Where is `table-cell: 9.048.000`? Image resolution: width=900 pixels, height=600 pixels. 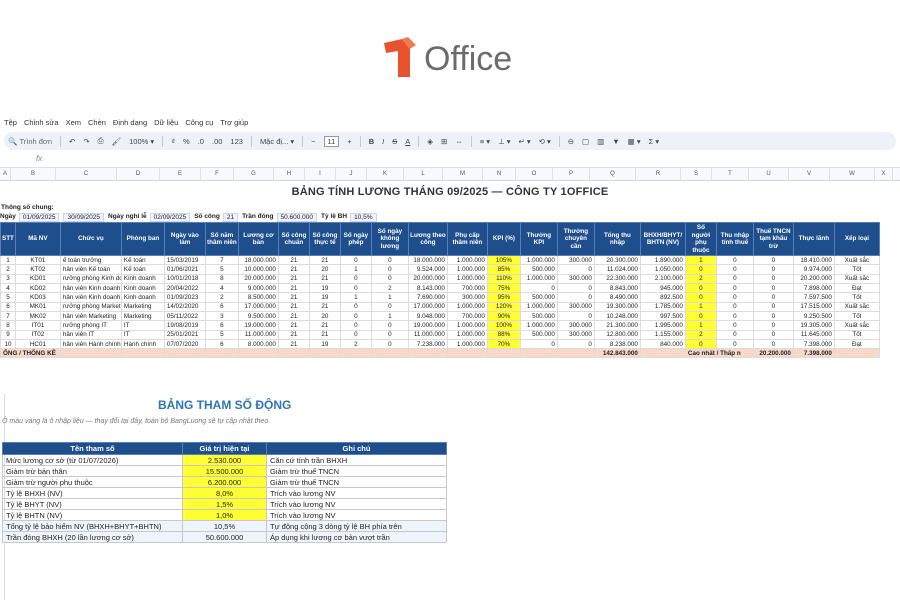
table-cell: 9.048.000 is located at coordinates (427, 316).